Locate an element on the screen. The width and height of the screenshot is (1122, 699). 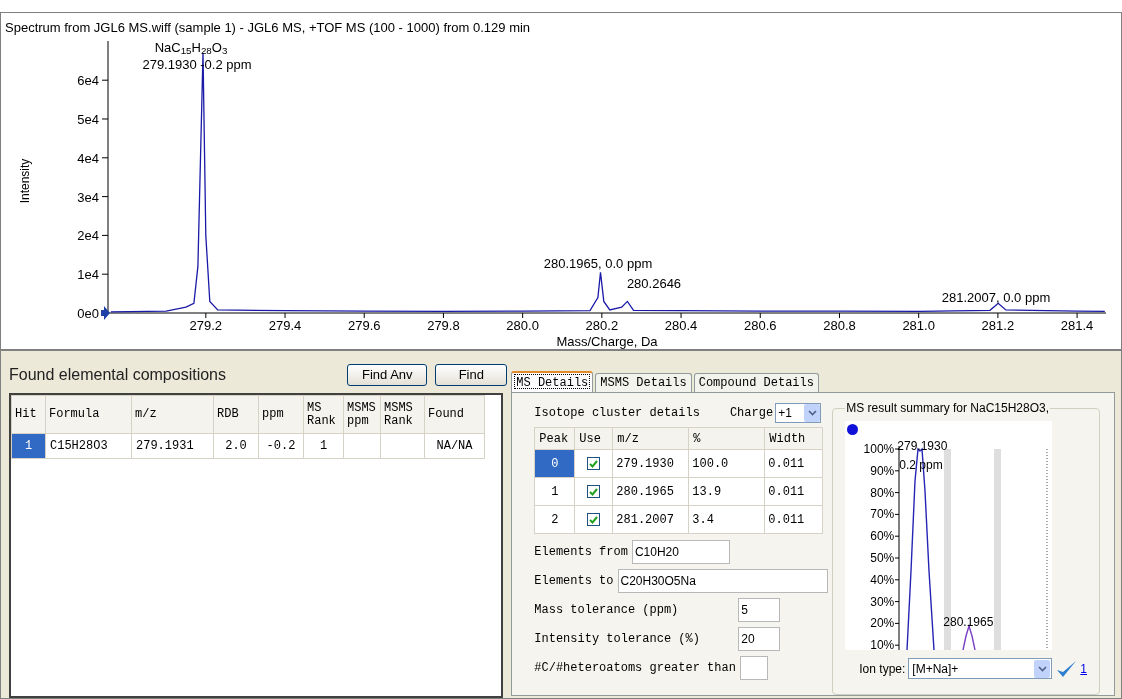
column-header: ppm is located at coordinates (281, 414).